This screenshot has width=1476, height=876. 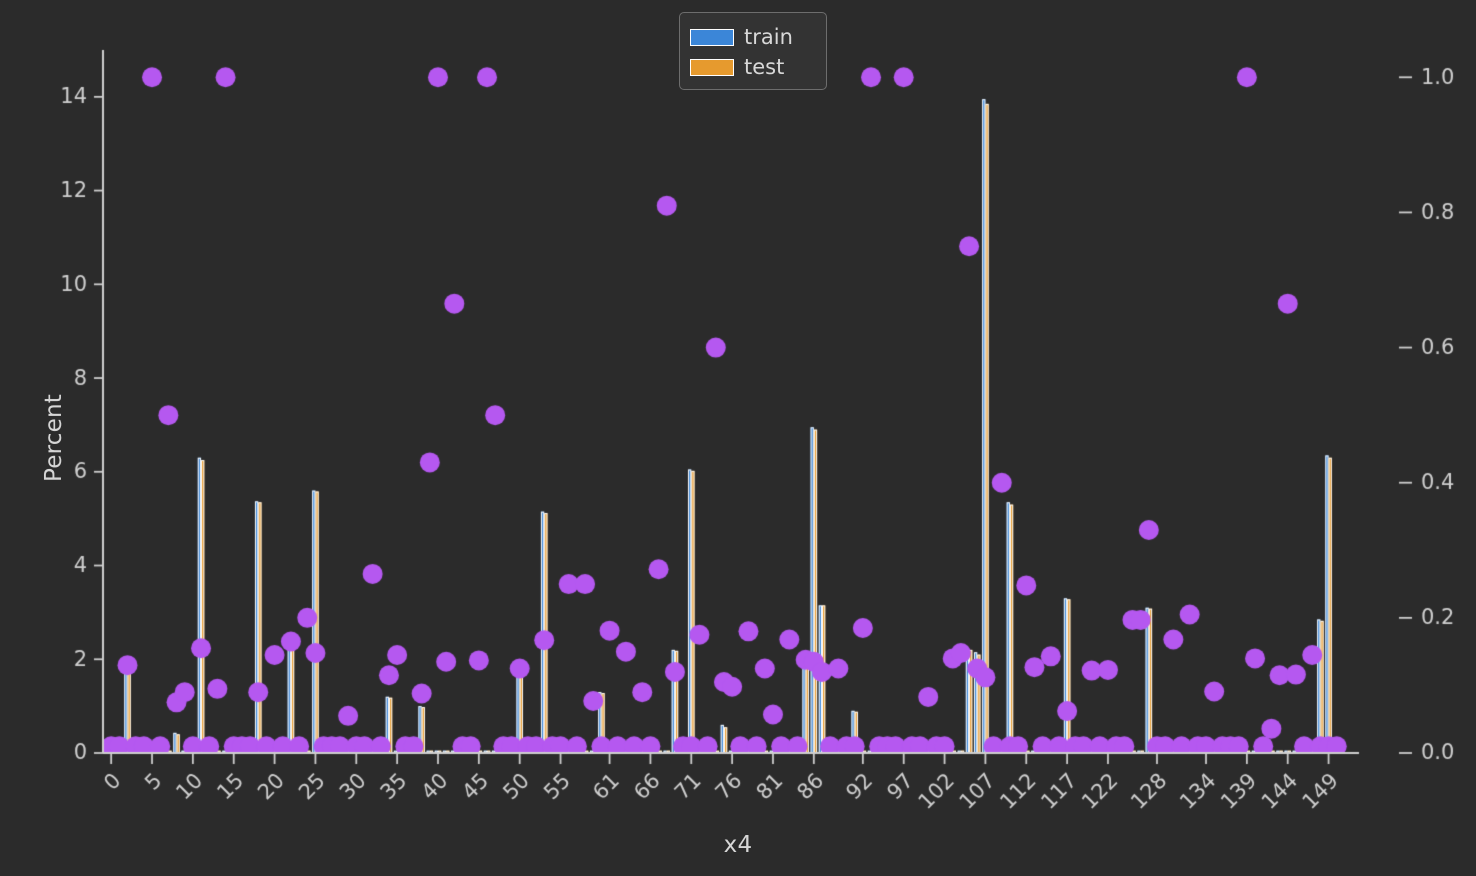 I want to click on chart-legend: train test, so click(x=753, y=51).